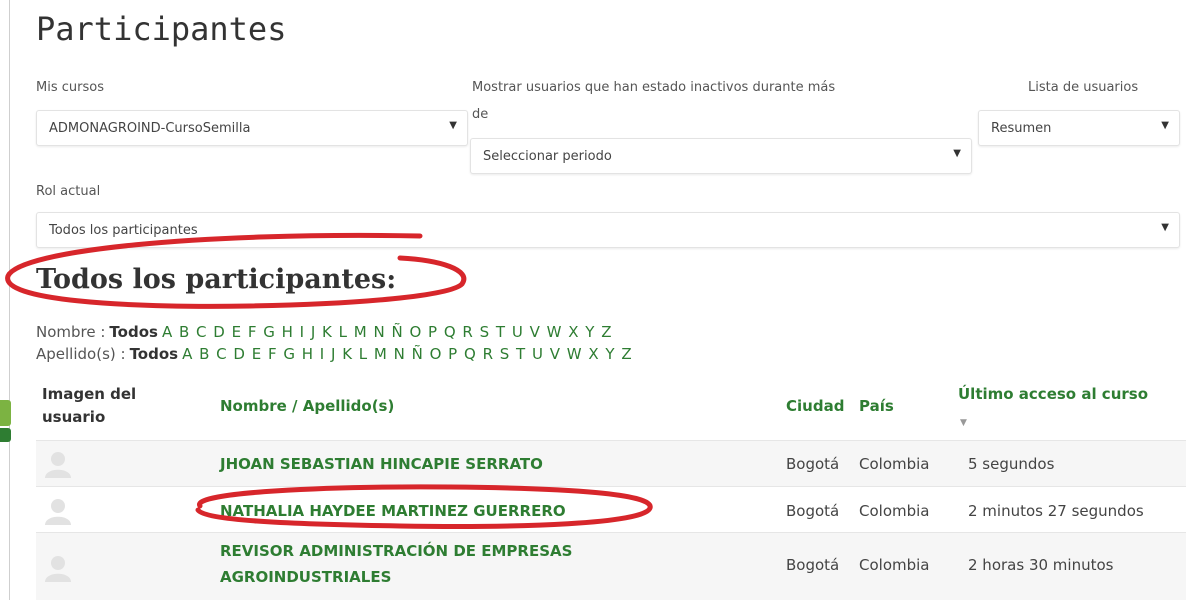 This screenshot has width=1187, height=600. Describe the element at coordinates (81, 354) in the screenshot. I see `last-name-filter-label: Apellido(s) :` at that location.